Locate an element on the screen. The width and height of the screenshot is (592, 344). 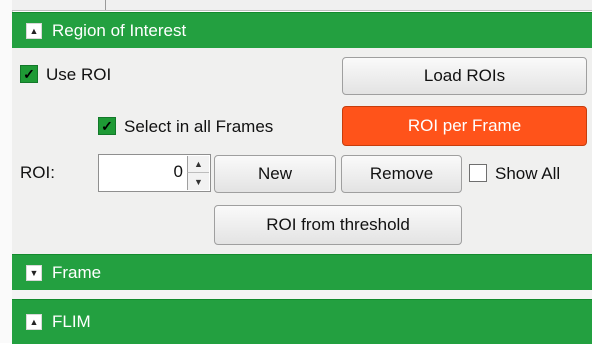
spin-up-icon: ▲ is located at coordinates (198, 164).